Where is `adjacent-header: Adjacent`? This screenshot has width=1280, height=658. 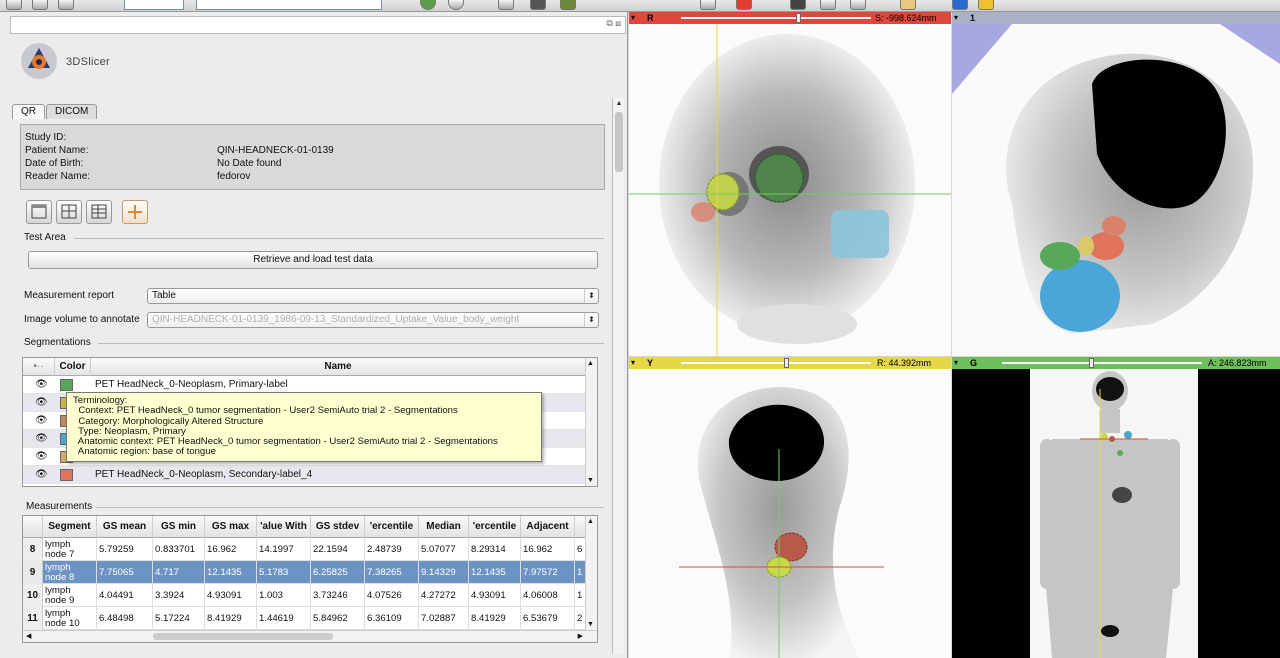 adjacent-header: Adjacent is located at coordinates (548, 527).